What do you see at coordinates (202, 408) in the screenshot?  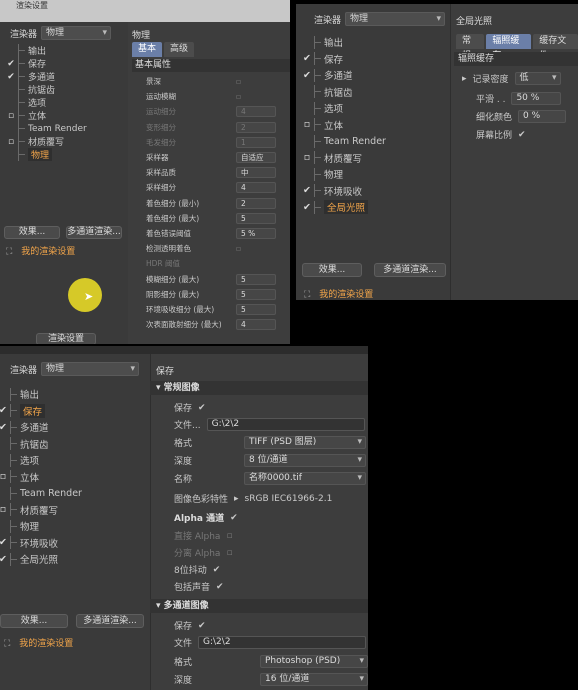 I see `save-checkbox: ✔` at bounding box center [202, 408].